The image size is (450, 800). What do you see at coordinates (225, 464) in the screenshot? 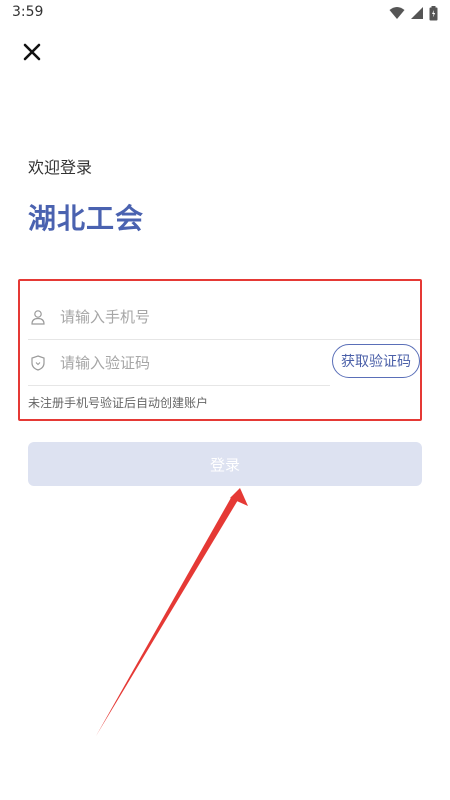
I see `login-button: 登录` at bounding box center [225, 464].